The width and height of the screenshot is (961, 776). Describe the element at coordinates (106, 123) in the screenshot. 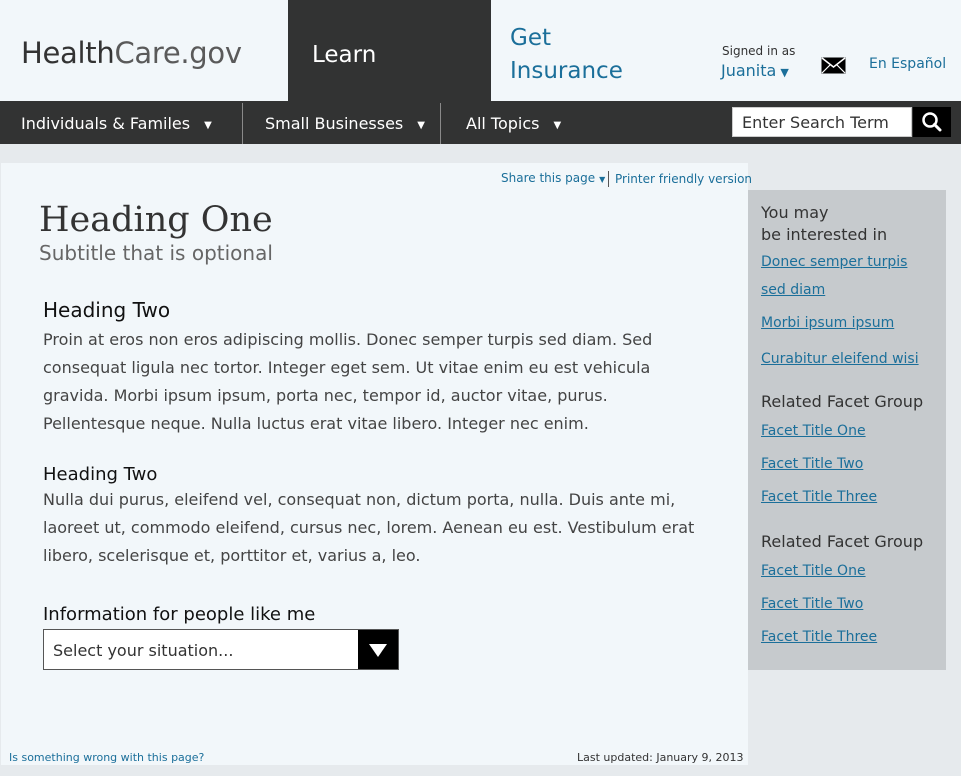

I see `nav-item-label: Individuals & Familes` at that location.